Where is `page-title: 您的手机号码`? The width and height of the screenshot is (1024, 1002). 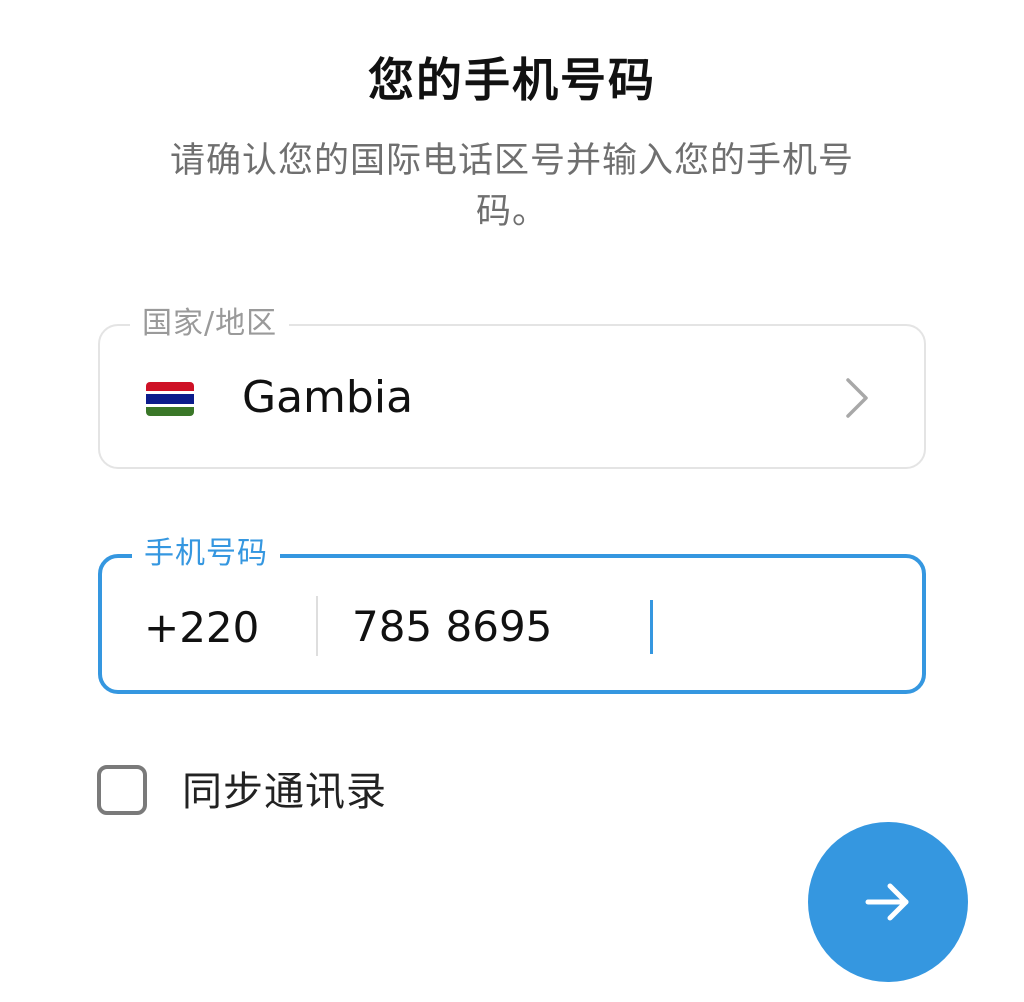 page-title: 您的手机号码 is located at coordinates (512, 80).